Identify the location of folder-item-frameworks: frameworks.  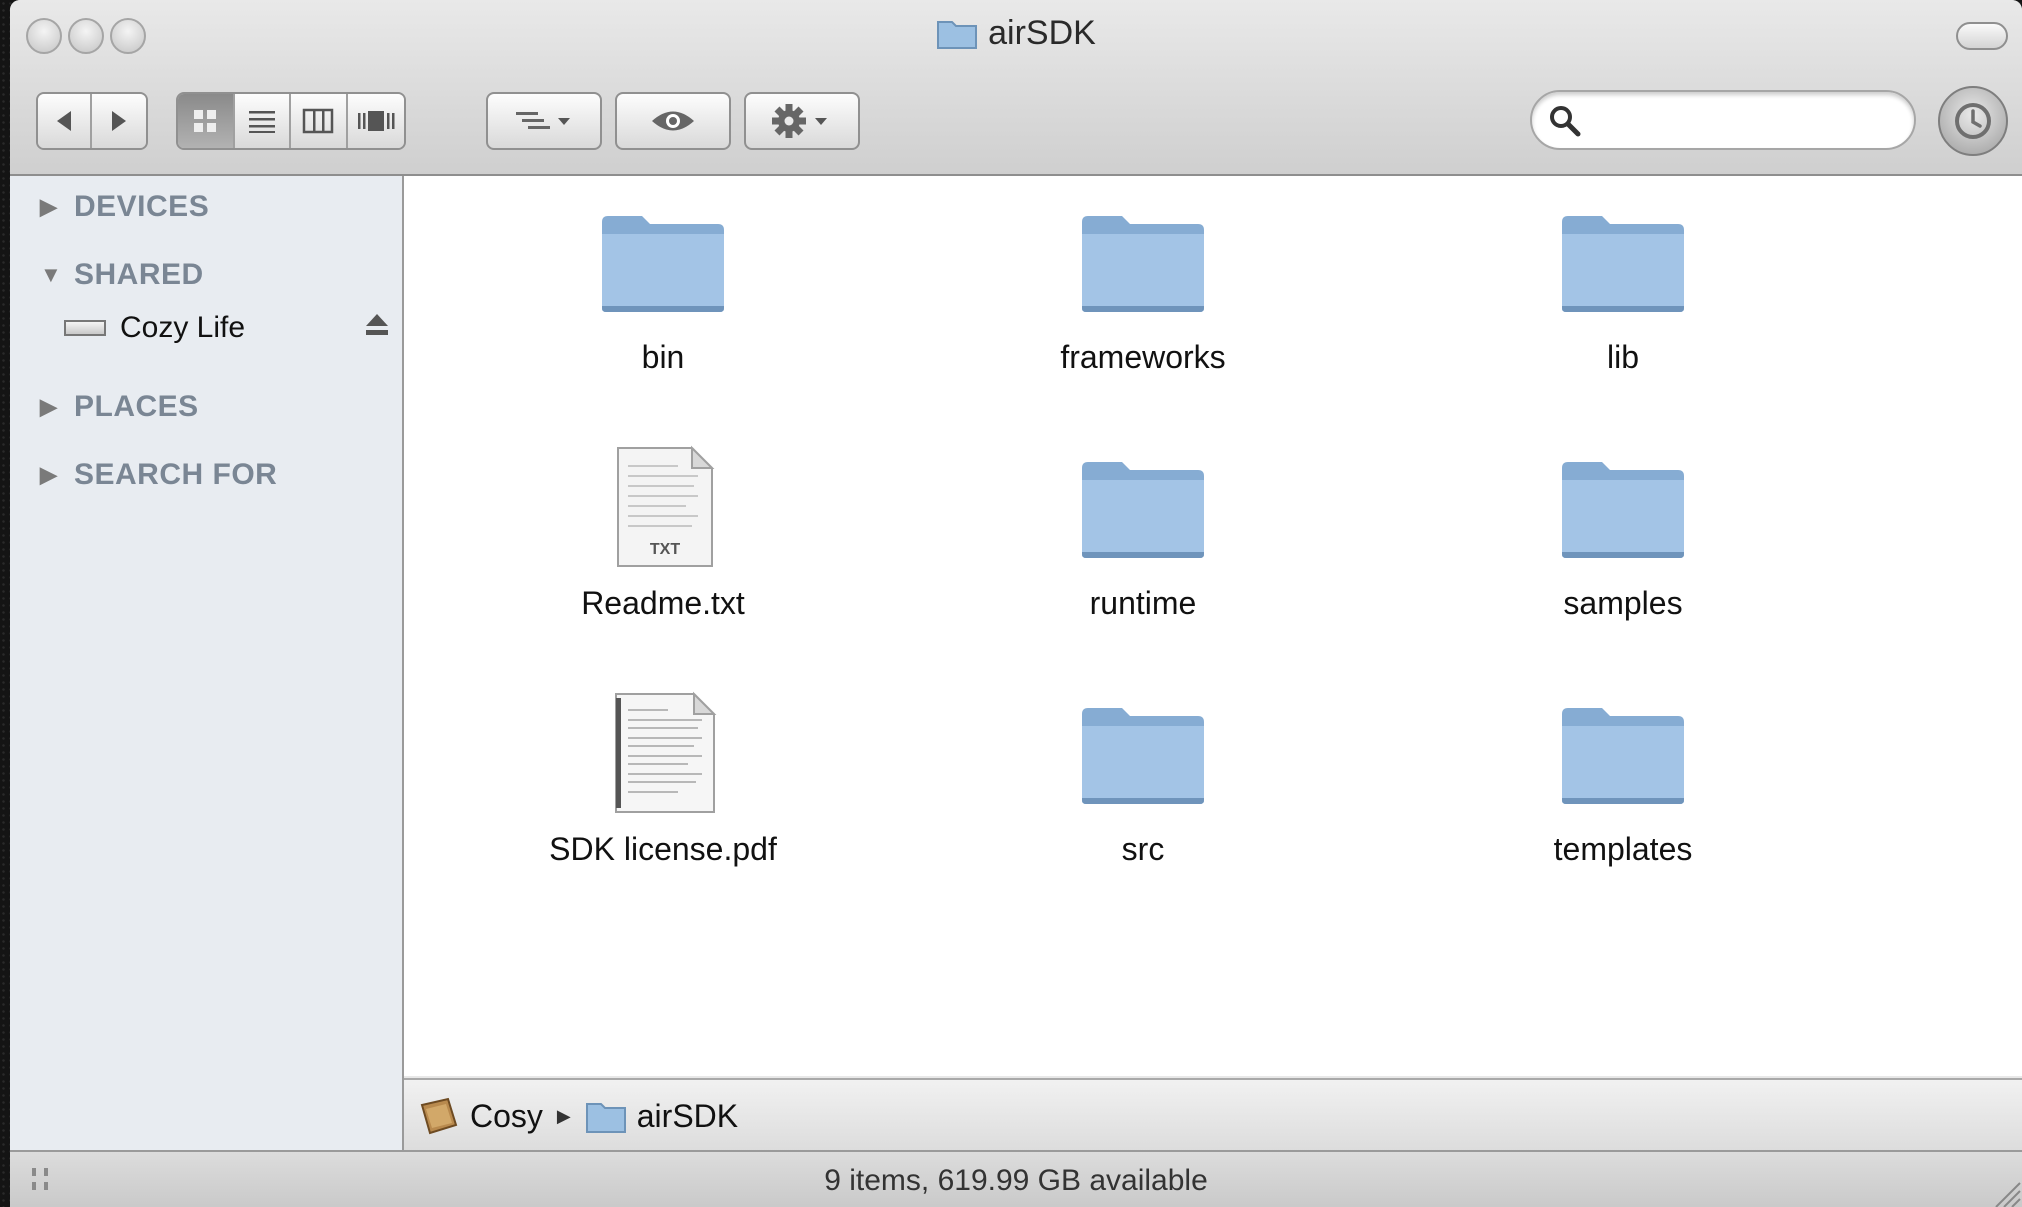
(1143, 294).